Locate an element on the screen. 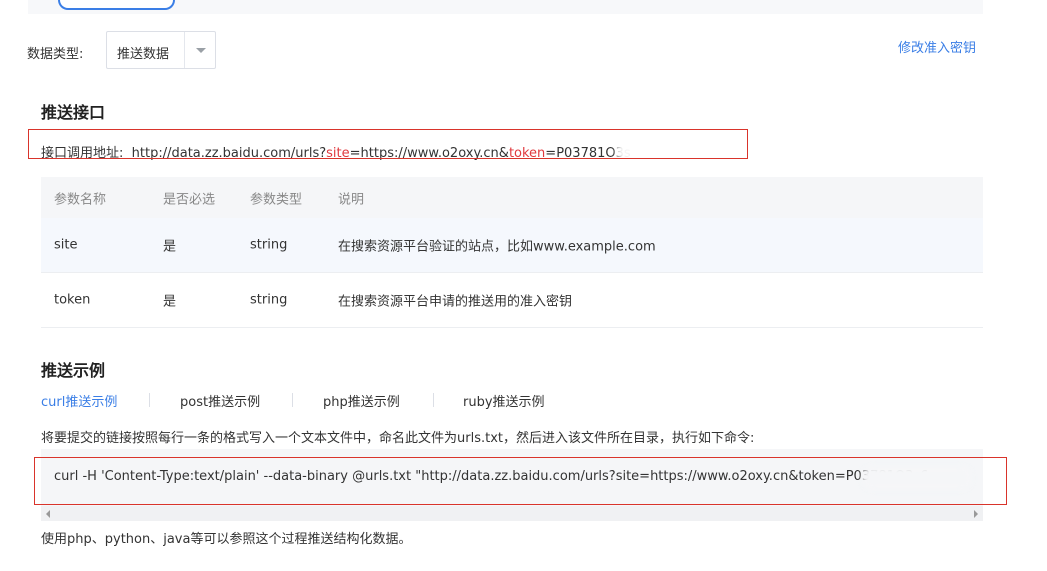 The image size is (1047, 571). footnote: 使用php、python、java等可以参照这个过程推送结构化数据。 is located at coordinates (226, 539).